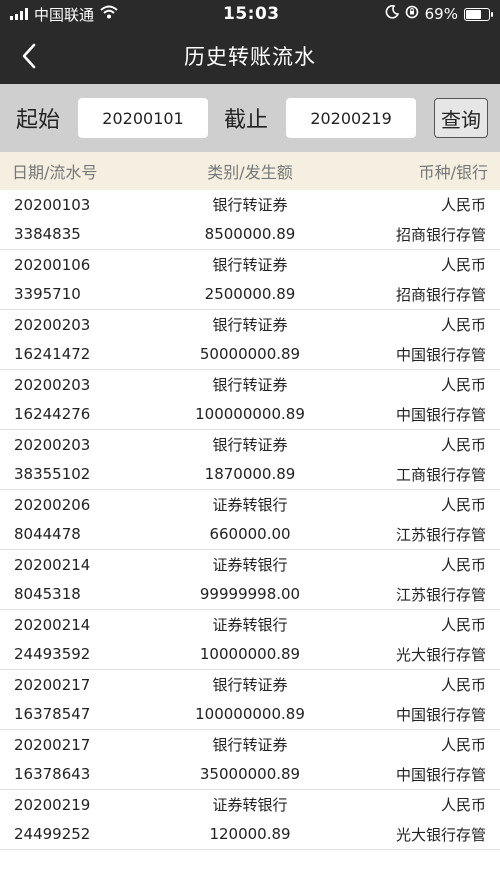 The width and height of the screenshot is (500, 889). I want to click on start-date-input, so click(143, 118).